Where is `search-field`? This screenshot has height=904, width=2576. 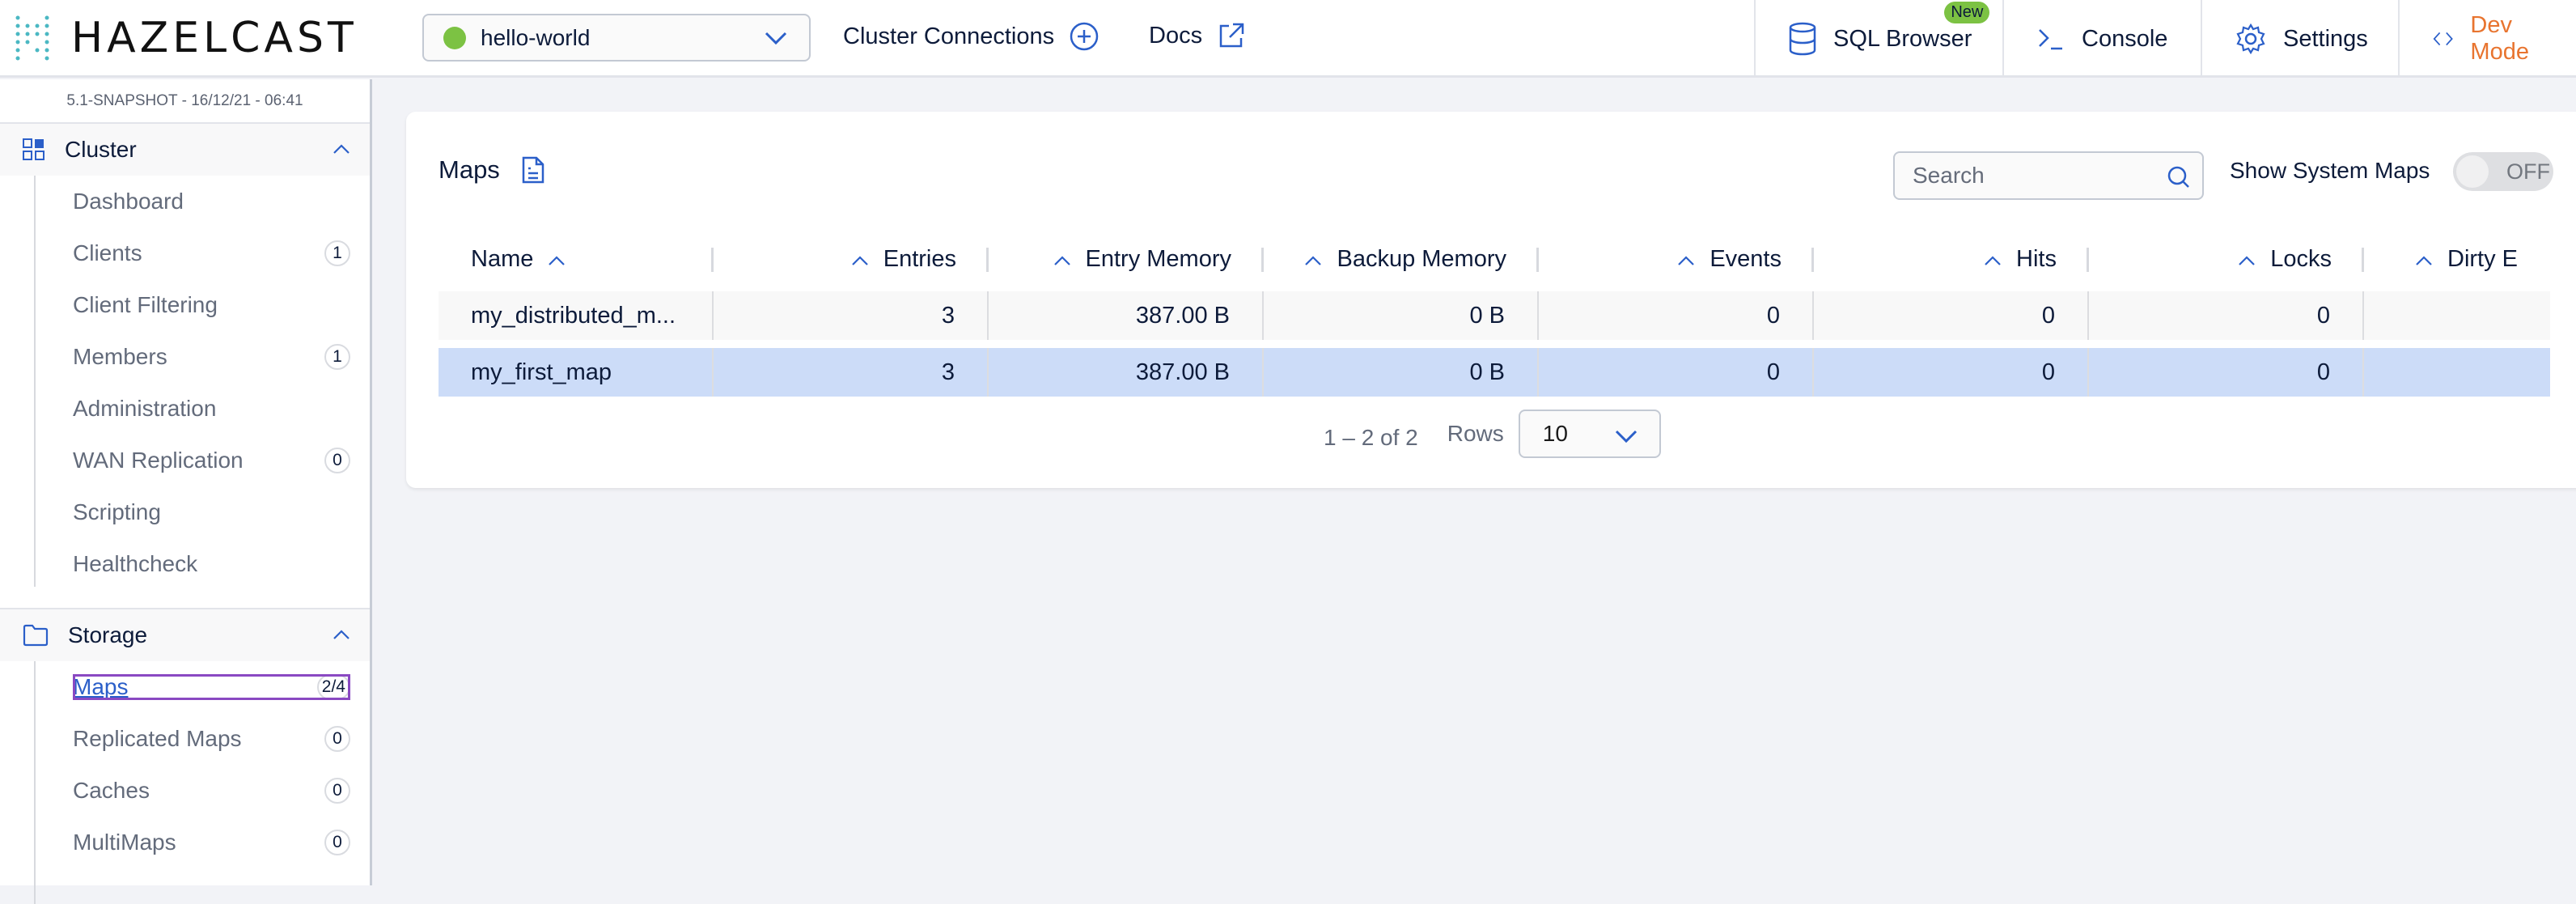
search-field is located at coordinates (2048, 175).